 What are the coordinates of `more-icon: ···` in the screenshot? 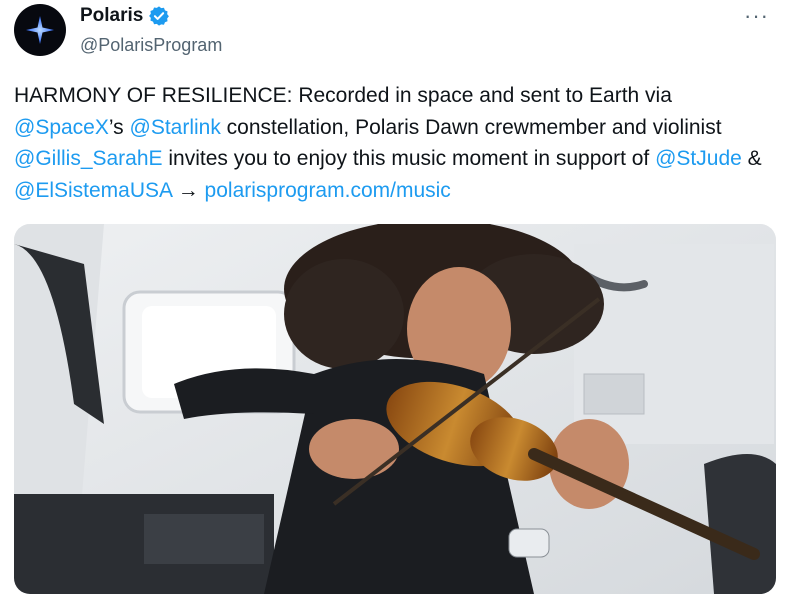 It's located at (756, 16).